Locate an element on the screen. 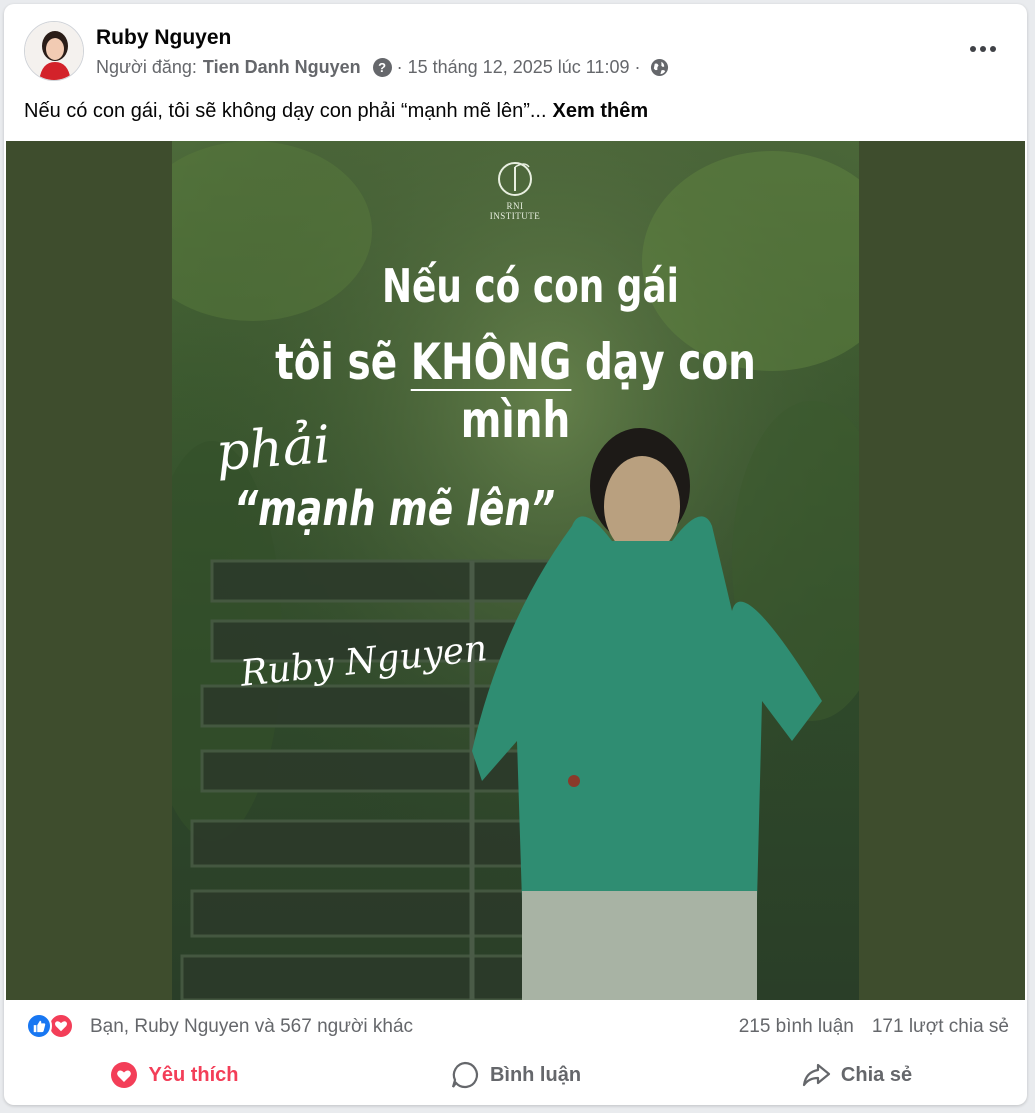 This screenshot has height=1113, width=1035. share-label: Chia sẻ is located at coordinates (876, 1074).